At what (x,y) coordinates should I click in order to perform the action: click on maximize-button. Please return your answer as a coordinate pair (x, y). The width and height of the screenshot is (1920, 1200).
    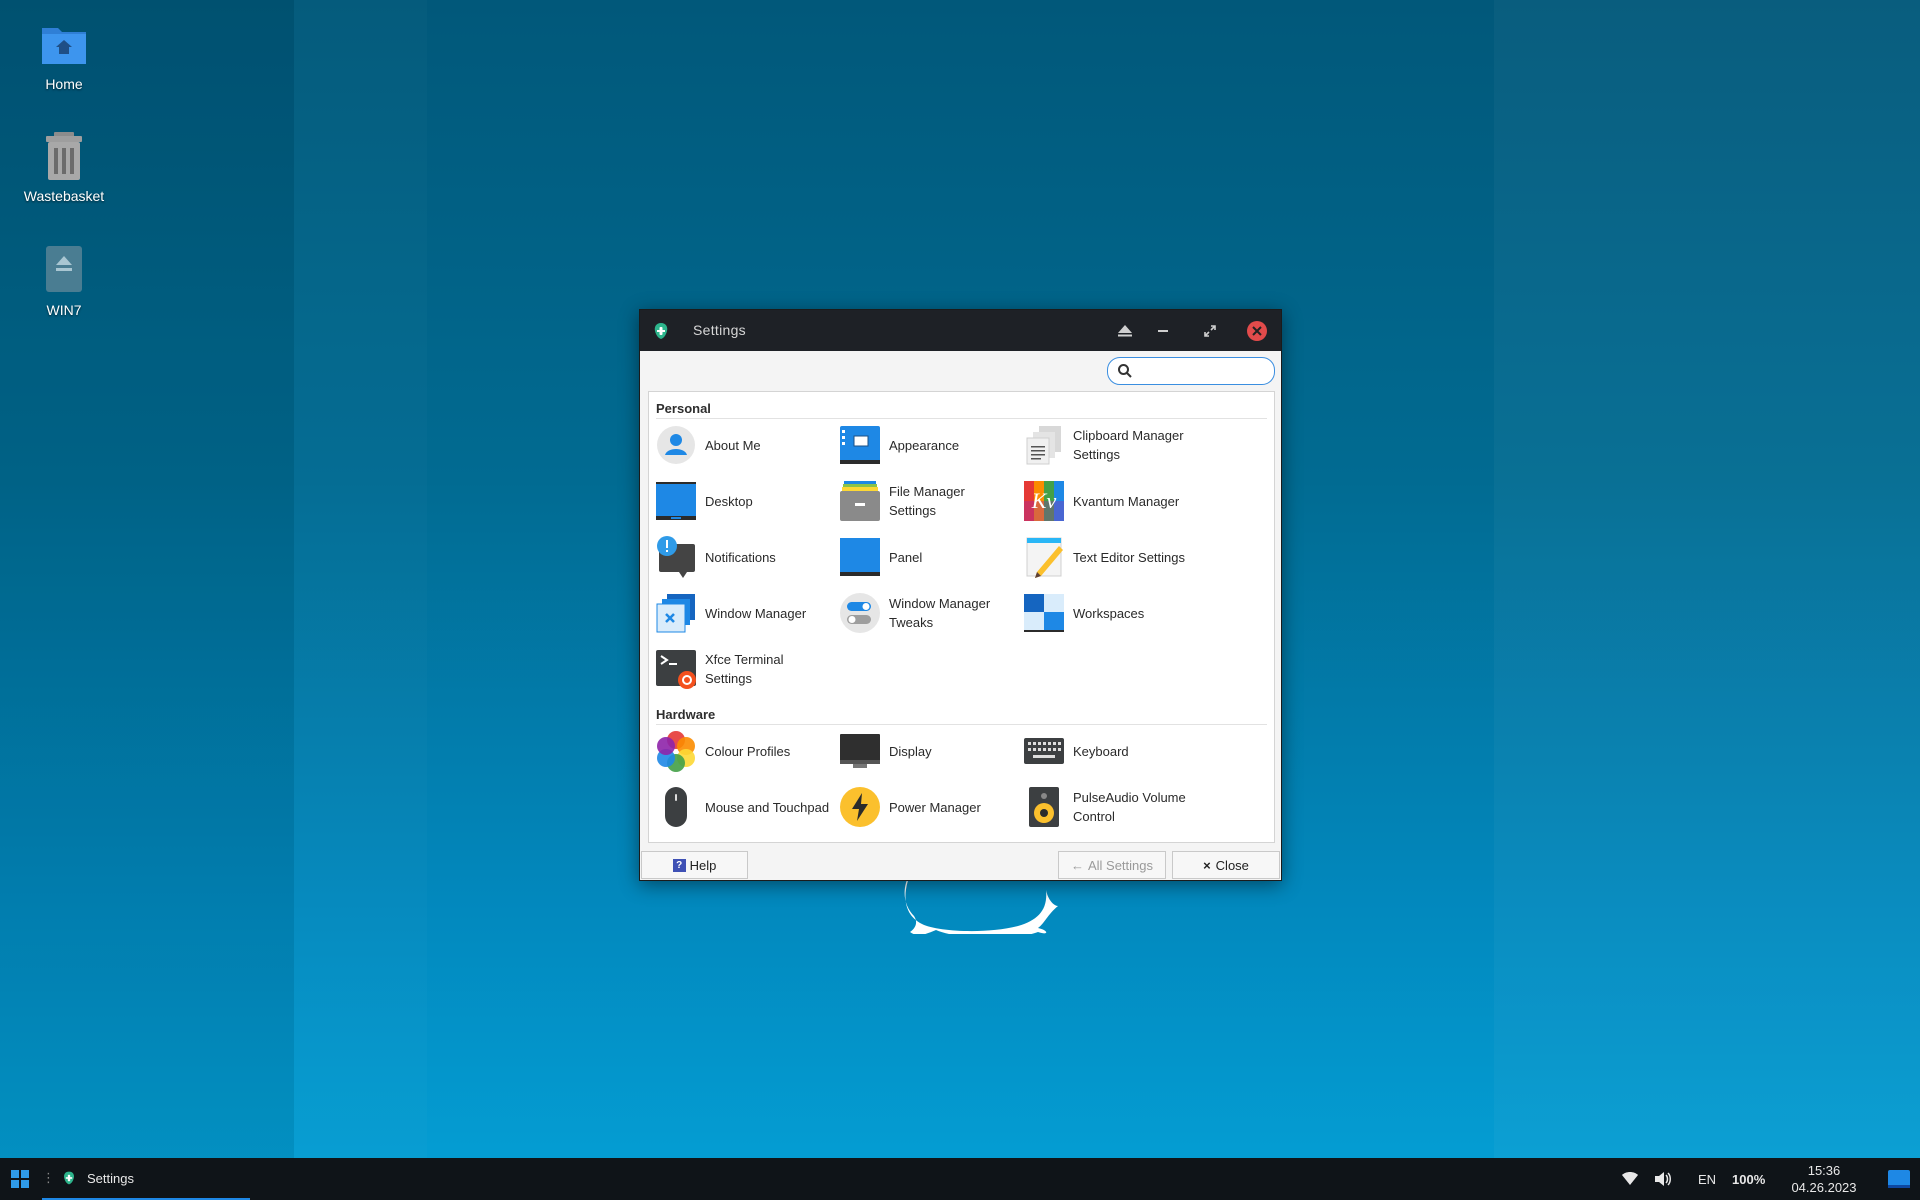
    Looking at the image, I should click on (1210, 331).